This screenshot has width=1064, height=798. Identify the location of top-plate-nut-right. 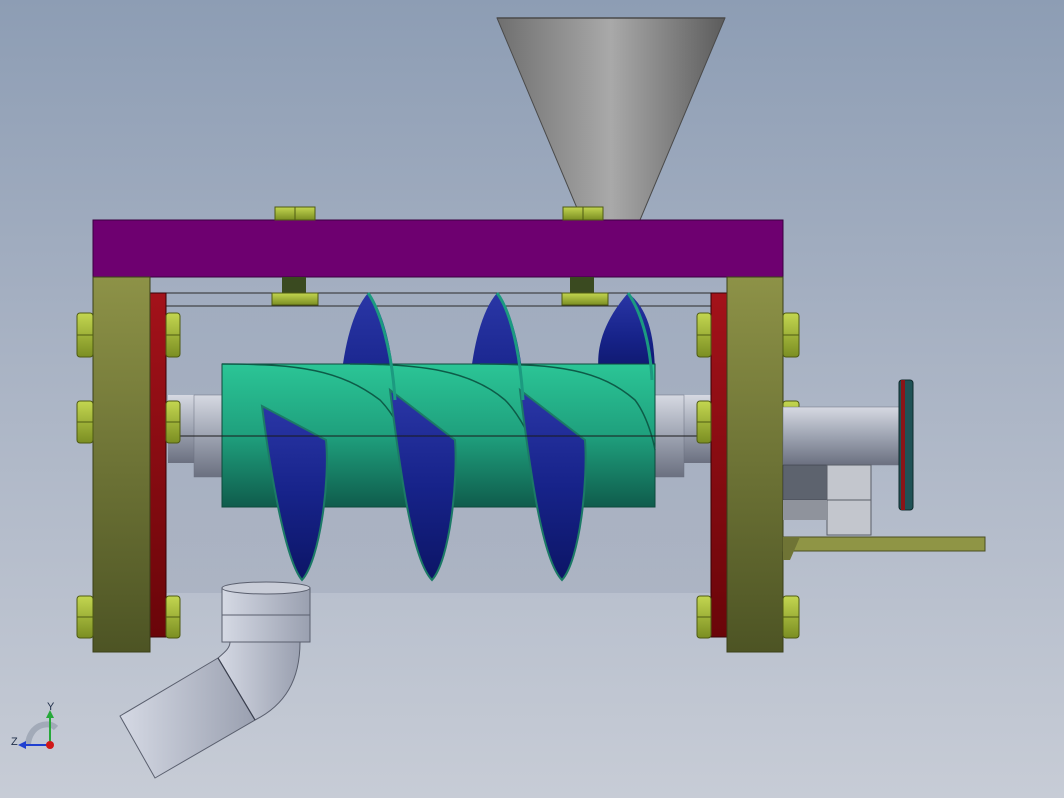
(583, 213).